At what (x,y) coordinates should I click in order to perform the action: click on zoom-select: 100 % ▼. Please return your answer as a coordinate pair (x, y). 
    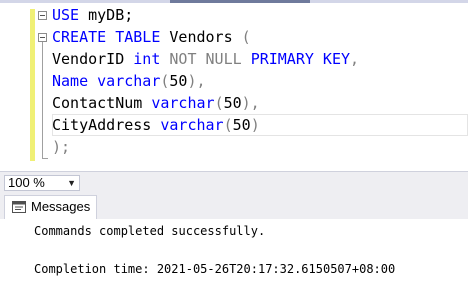
    Looking at the image, I should click on (42, 183).